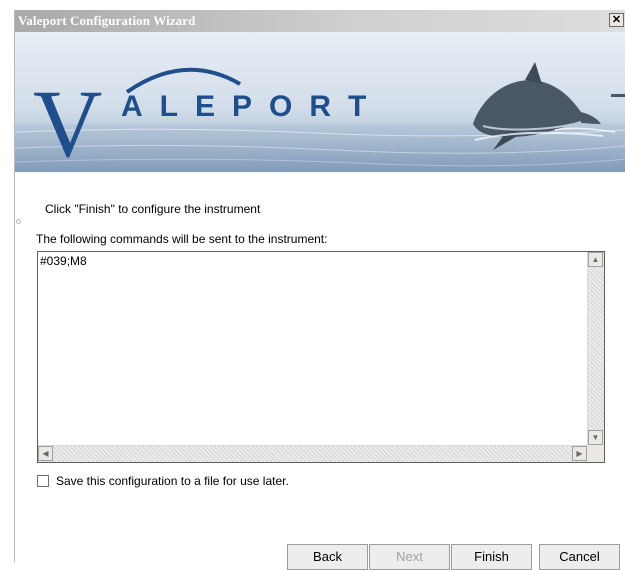 Image resolution: width=625 pixels, height=570 pixels. I want to click on vertical-scrollbar: ▲ ▼, so click(595, 348).